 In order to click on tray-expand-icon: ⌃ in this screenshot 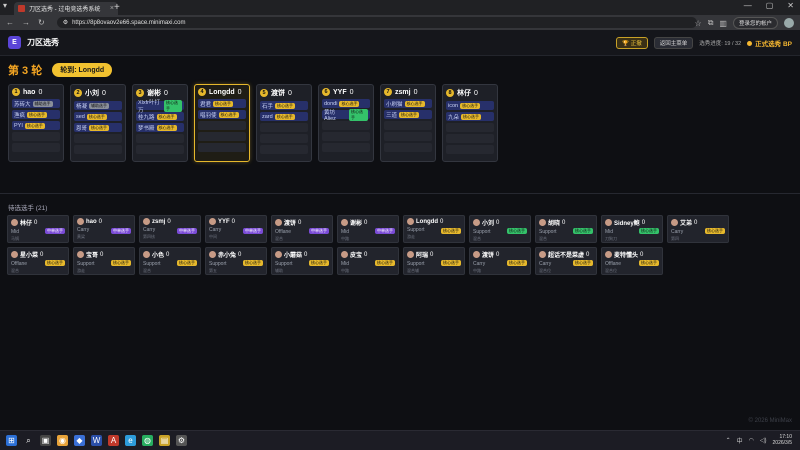, I will do `click(728, 440)`.